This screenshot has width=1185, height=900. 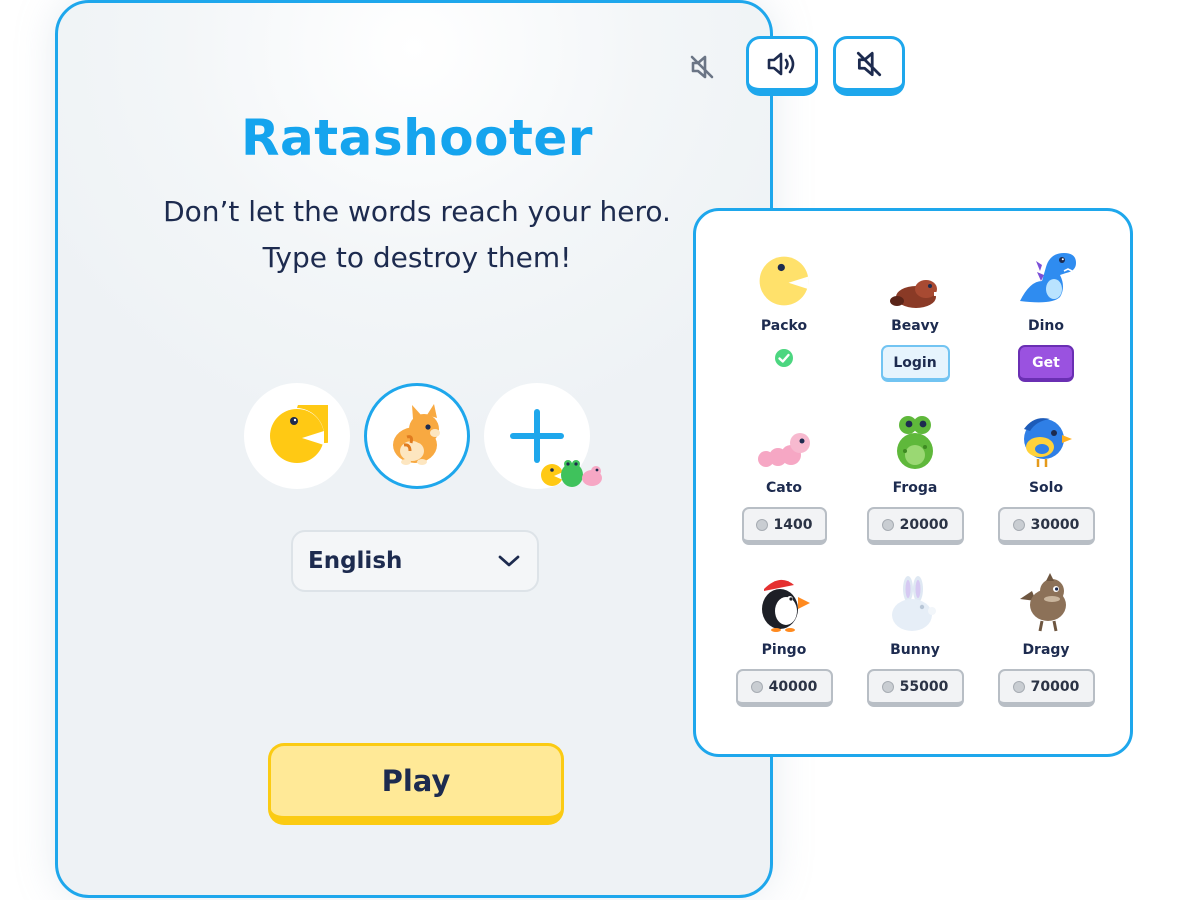 What do you see at coordinates (571, 473) in the screenshot?
I see `mini-characters-icon` at bounding box center [571, 473].